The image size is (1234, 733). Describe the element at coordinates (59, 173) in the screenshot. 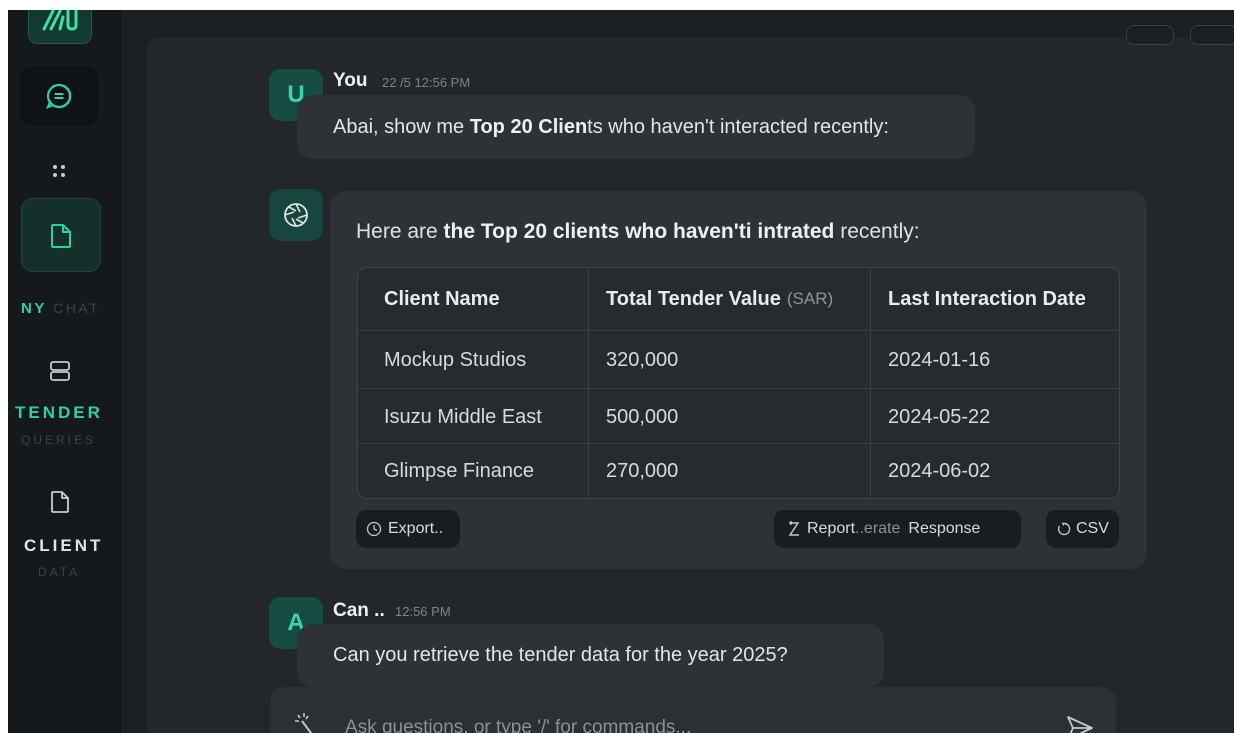

I see `dots-menu-icon` at that location.